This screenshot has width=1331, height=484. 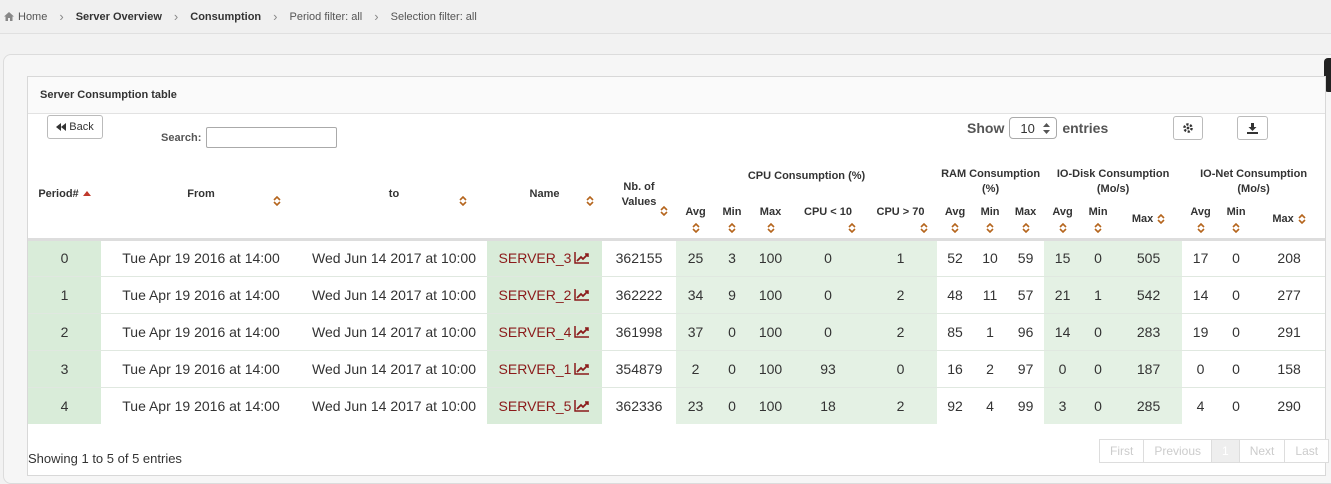 I want to click on col-ram-max: Max, so click(x=1025, y=220).